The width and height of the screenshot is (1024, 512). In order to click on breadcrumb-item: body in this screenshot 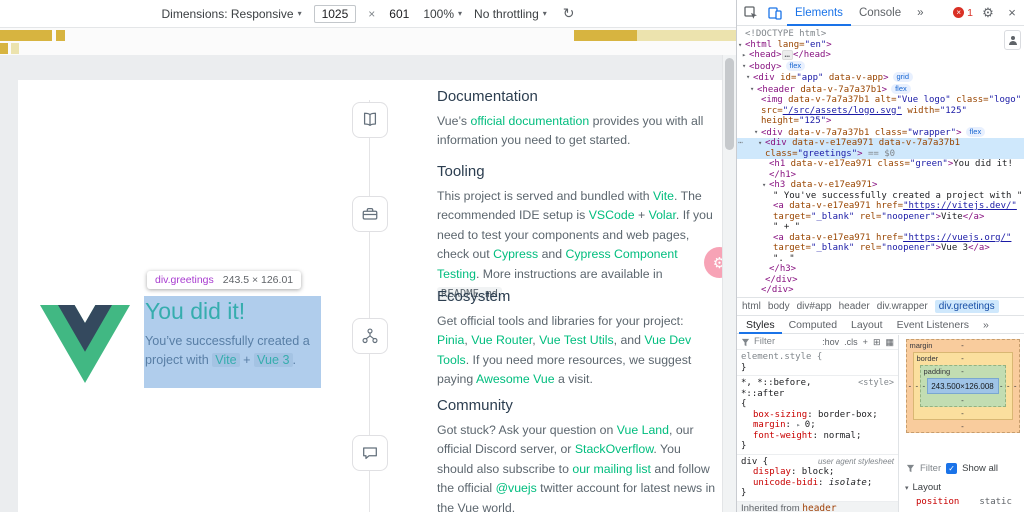, I will do `click(779, 306)`.